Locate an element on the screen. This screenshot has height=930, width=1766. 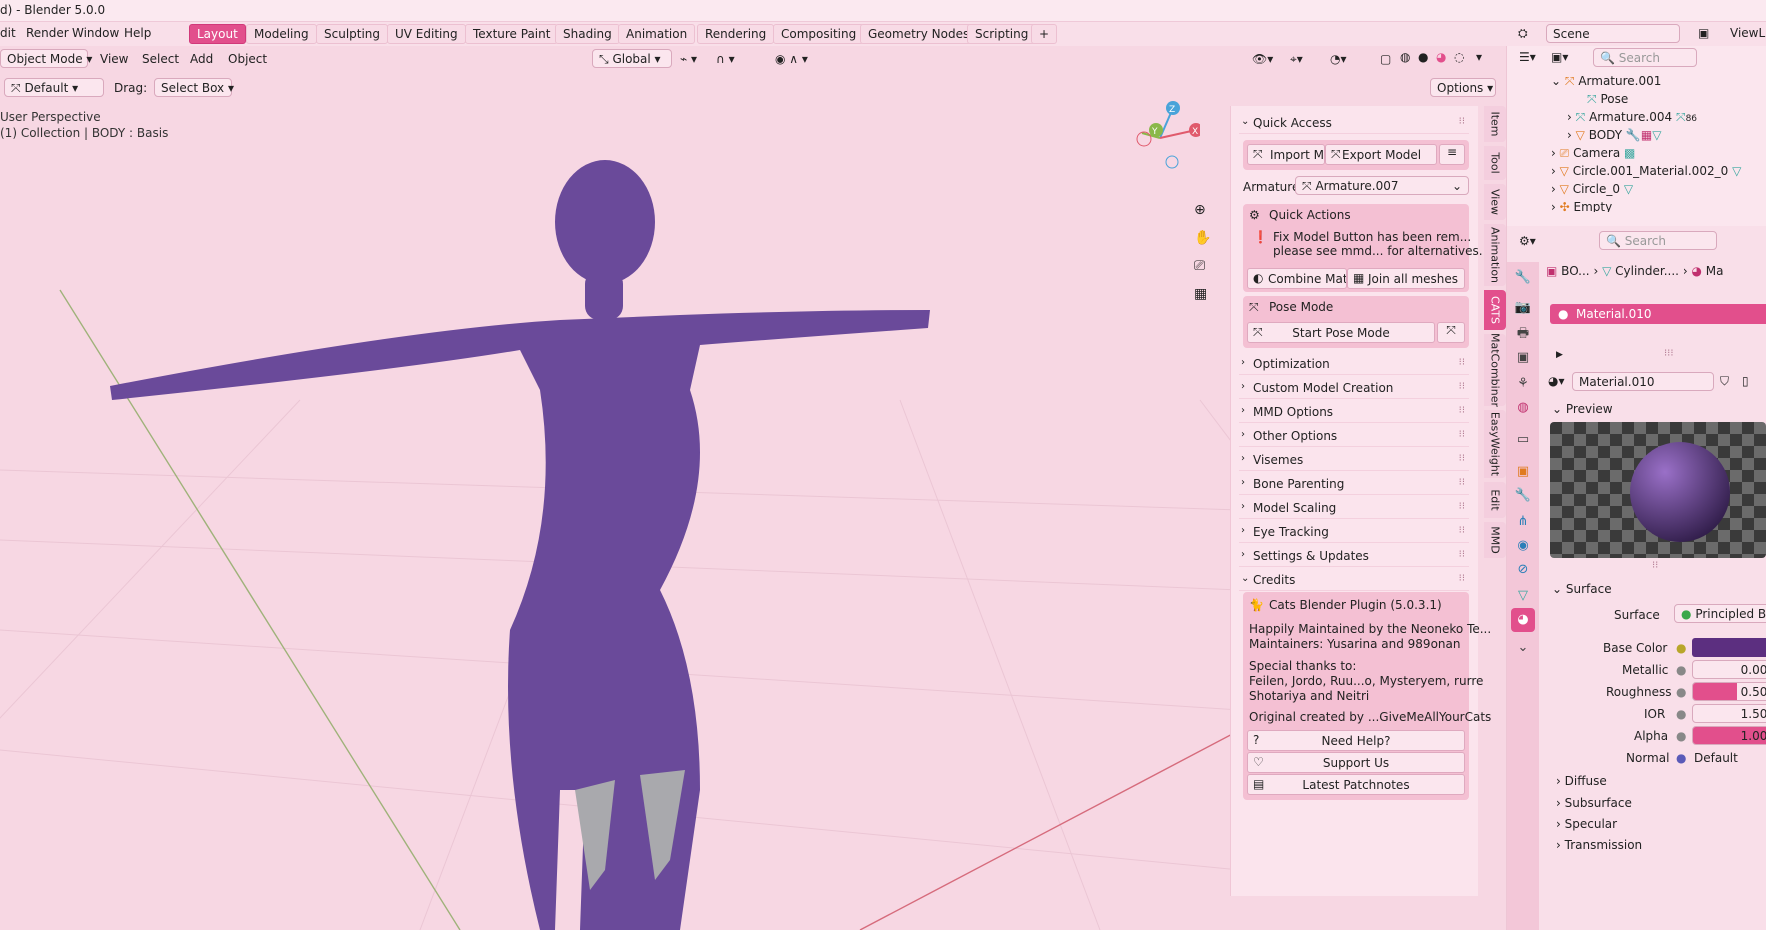
mode-selector: Object Mode ▾ is located at coordinates (46, 58).